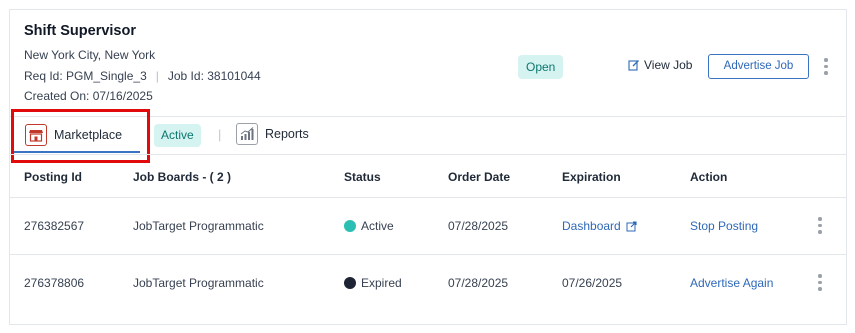 The height and width of the screenshot is (333, 855). I want to click on posting-id: 276378806, so click(54, 283).